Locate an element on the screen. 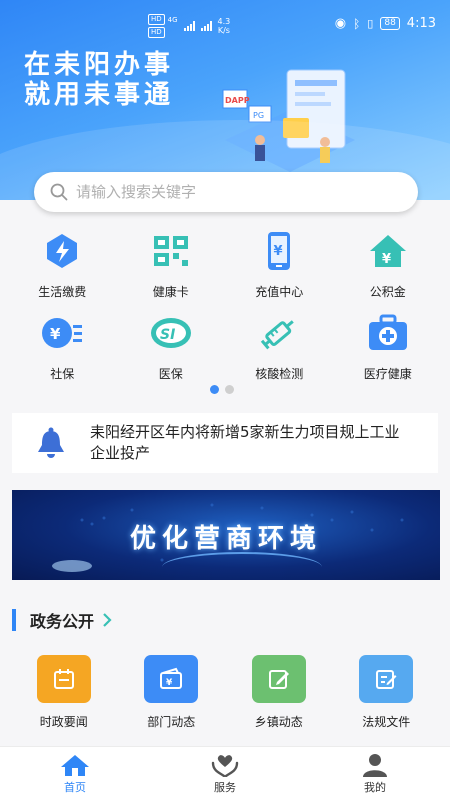 The height and width of the screenshot is (800, 450). page-dot-active is located at coordinates (214, 389).